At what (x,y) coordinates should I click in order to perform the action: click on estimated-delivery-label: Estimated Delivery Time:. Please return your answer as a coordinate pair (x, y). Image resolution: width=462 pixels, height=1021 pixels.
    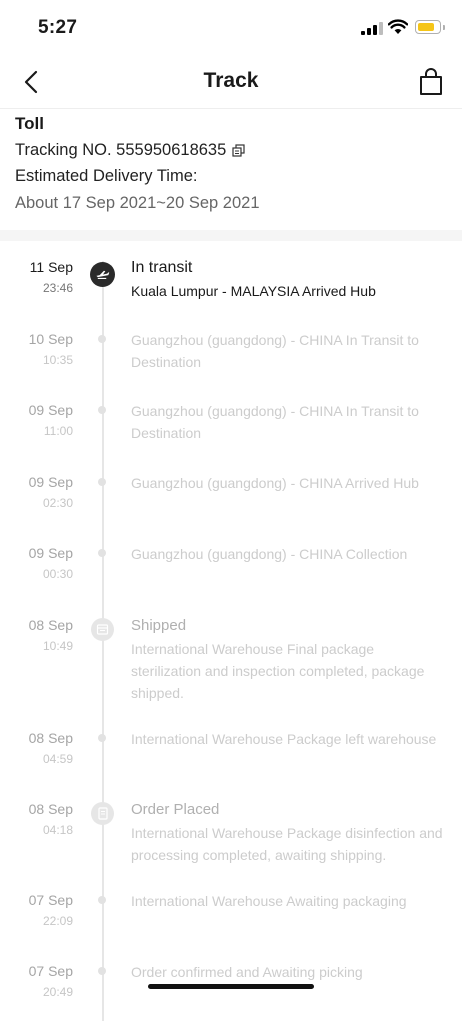
    Looking at the image, I should click on (106, 176).